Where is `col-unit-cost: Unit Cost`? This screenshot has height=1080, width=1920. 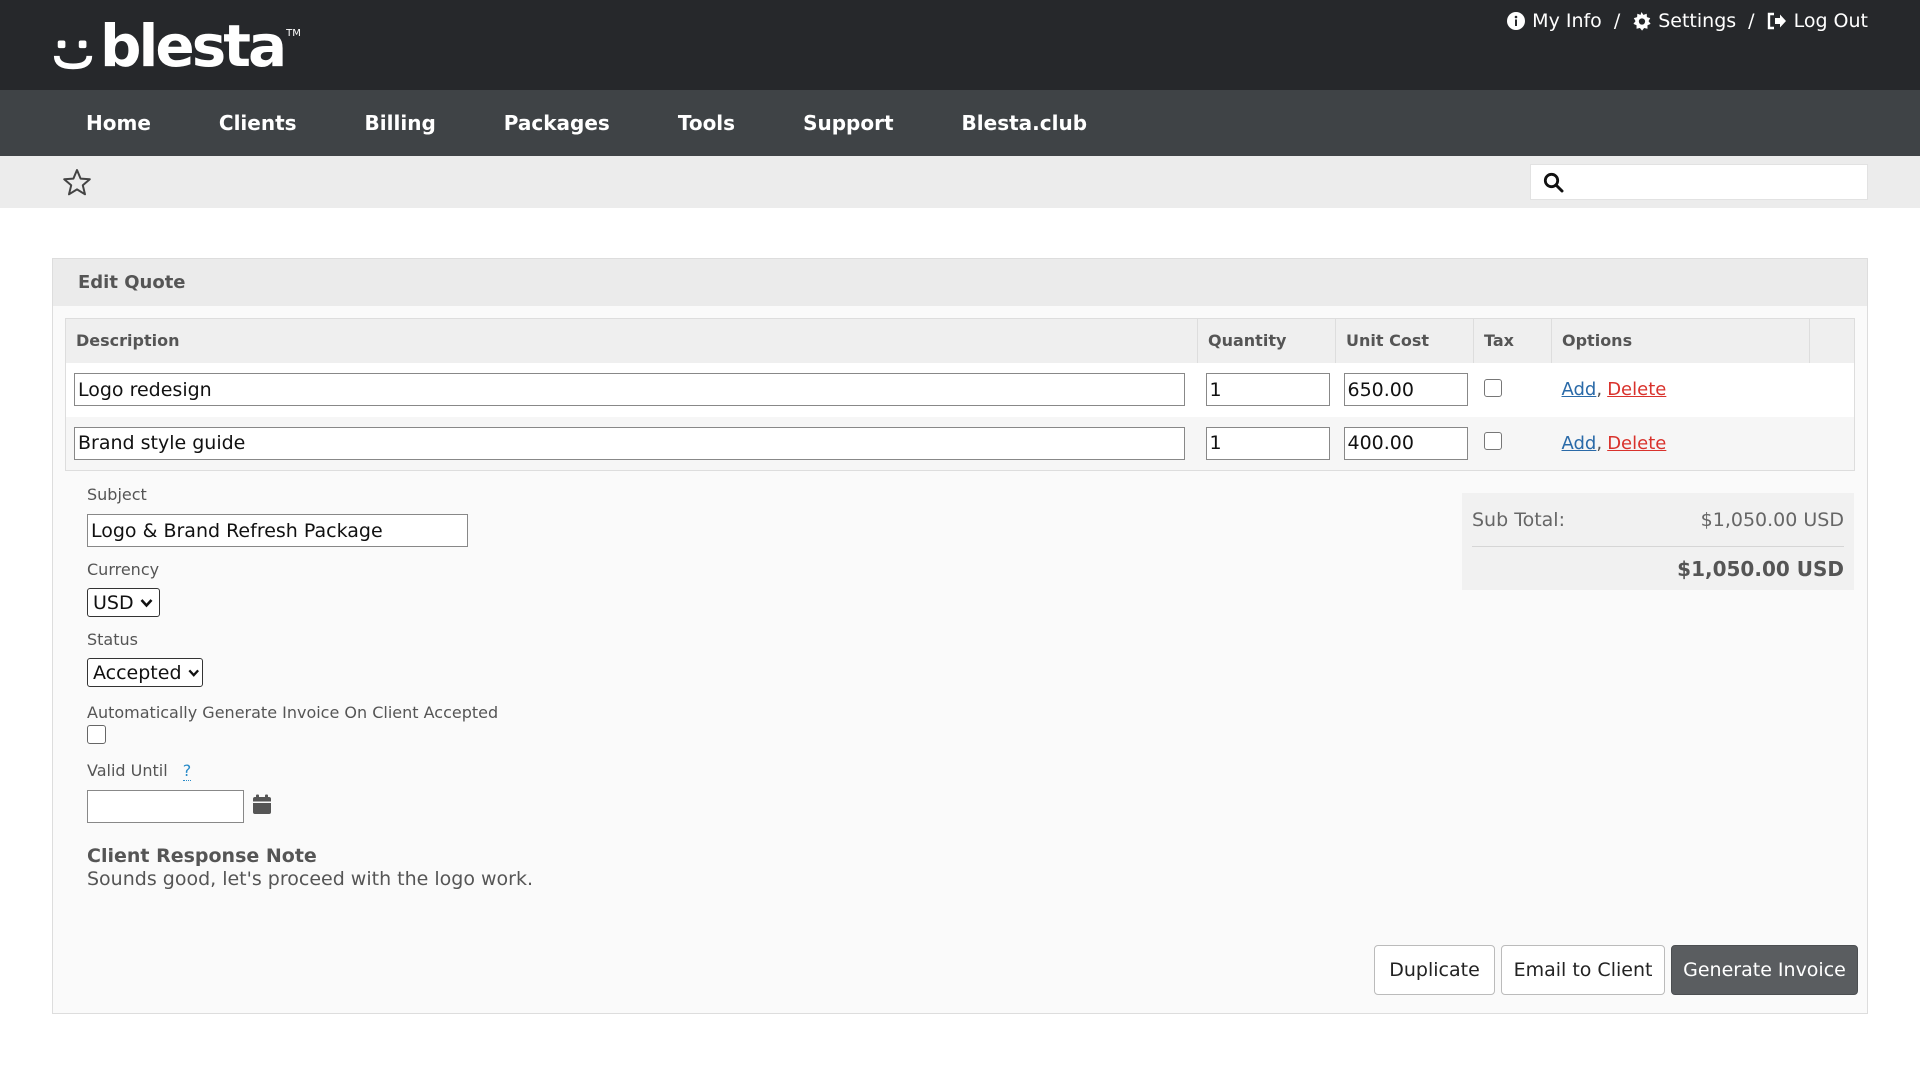
col-unit-cost: Unit Cost is located at coordinates (1404, 340).